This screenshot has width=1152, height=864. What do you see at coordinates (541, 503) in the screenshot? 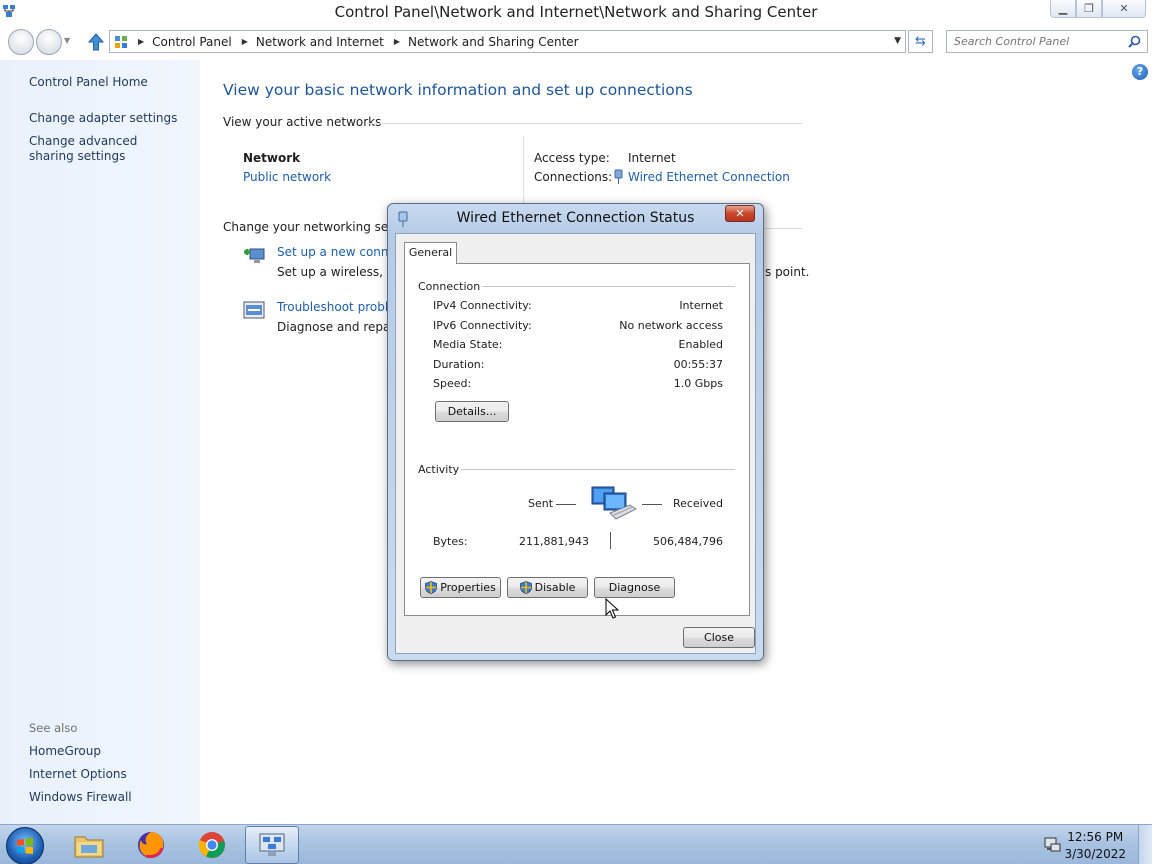
I see `sent-label: Sent` at bounding box center [541, 503].